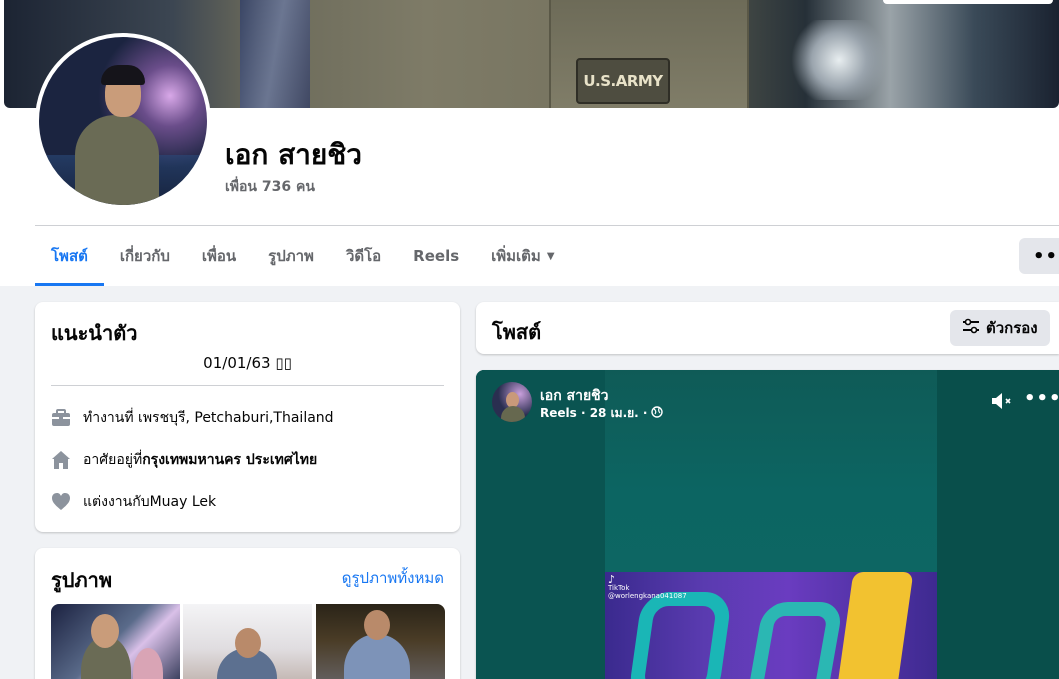 The image size is (1059, 679). What do you see at coordinates (657, 413) in the screenshot?
I see `globe-icon` at bounding box center [657, 413].